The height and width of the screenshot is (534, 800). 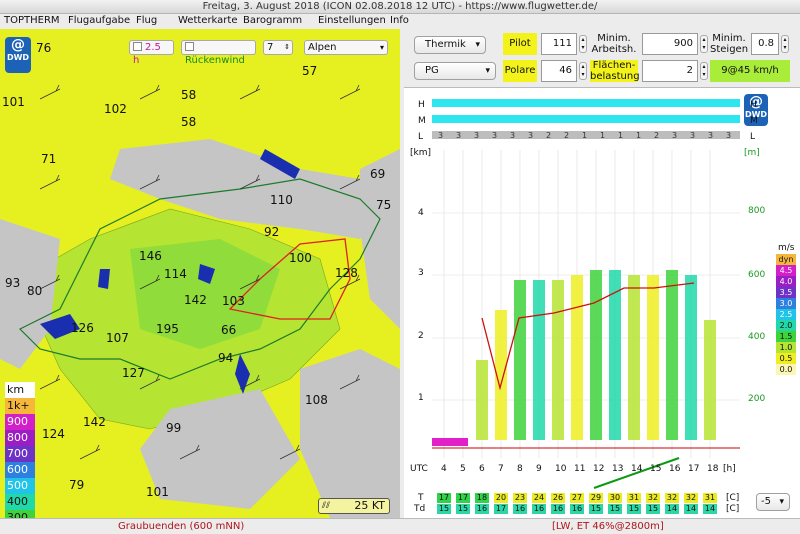 I want to click on step-stepper: 7 ⇕, so click(x=278, y=47).